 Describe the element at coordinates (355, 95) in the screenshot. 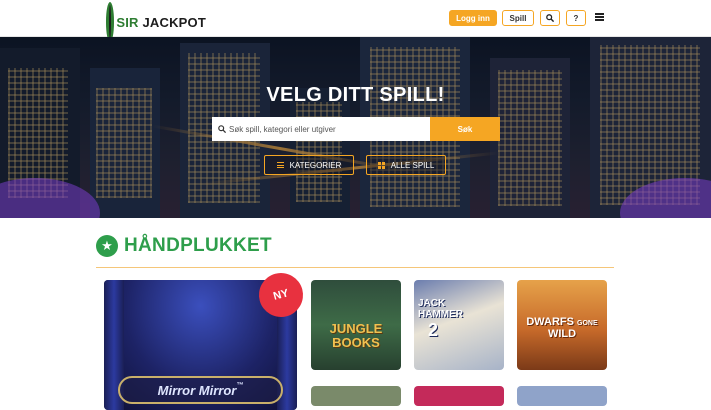

I see `hero-title: VELG DITT SPILL!` at that location.